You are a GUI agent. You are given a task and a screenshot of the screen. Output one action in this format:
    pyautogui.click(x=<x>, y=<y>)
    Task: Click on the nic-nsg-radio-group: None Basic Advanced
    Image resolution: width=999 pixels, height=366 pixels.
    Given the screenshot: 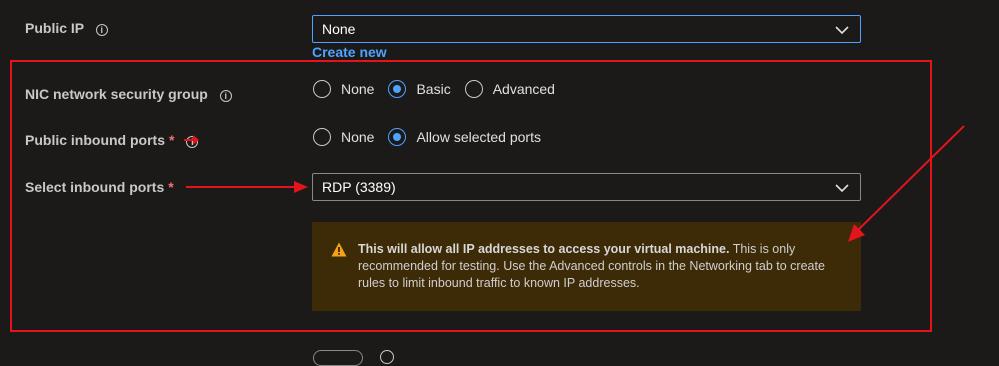 What is the action you would take?
    pyautogui.click(x=441, y=89)
    